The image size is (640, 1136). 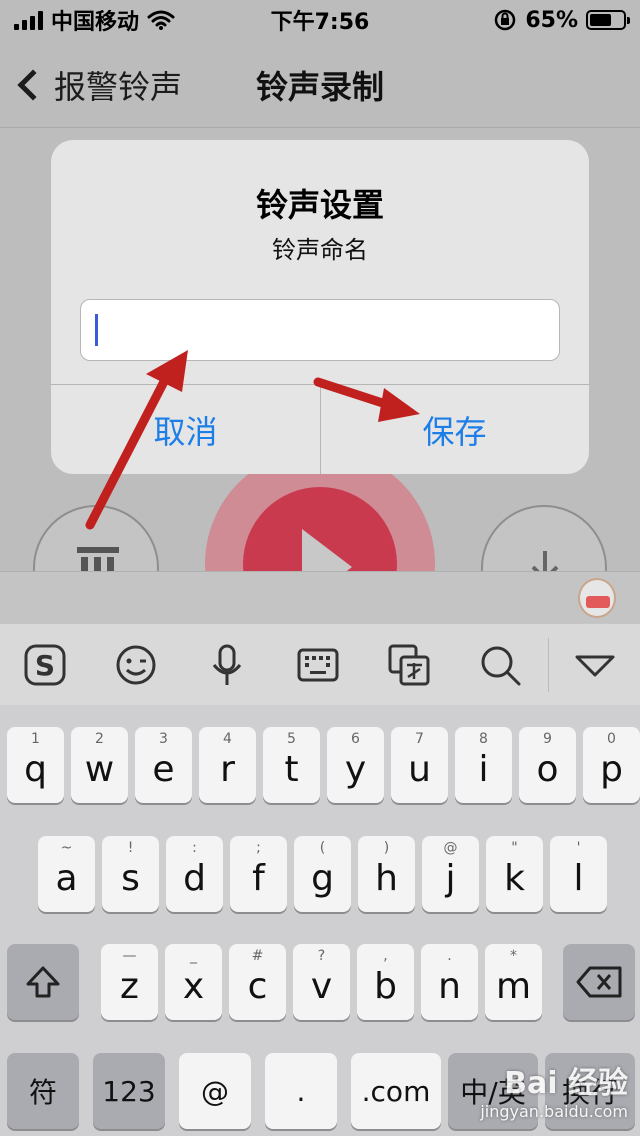 I want to click on svg-text: S, so click(x=45, y=665).